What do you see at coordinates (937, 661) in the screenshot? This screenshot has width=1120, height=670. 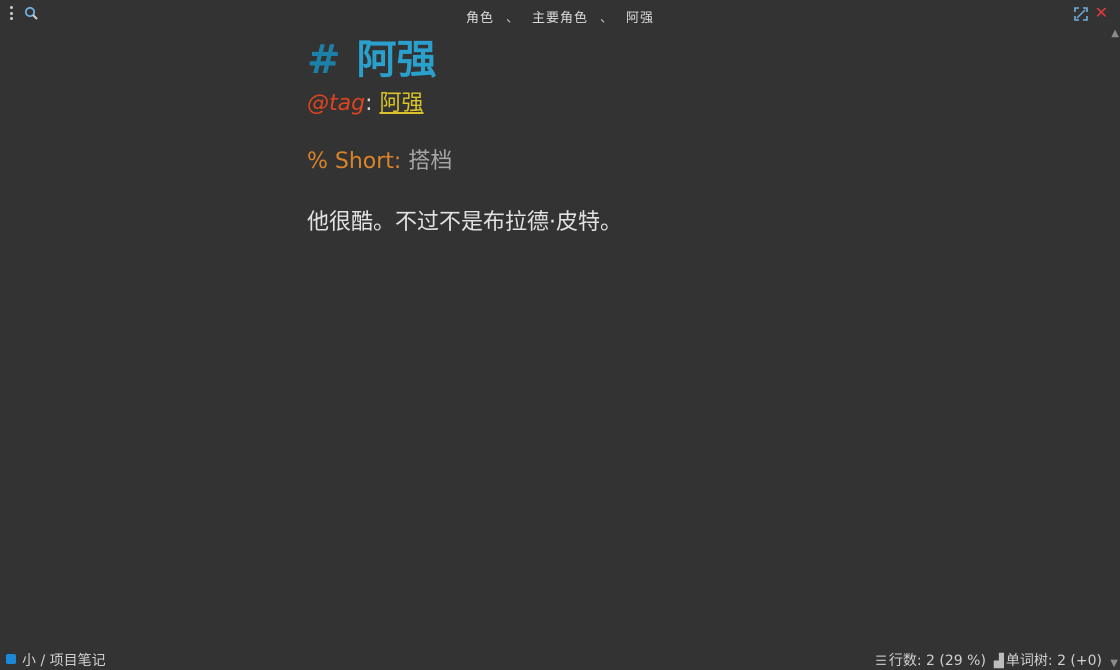 I see `lines-count: 行数: 2 (29 %)` at bounding box center [937, 661].